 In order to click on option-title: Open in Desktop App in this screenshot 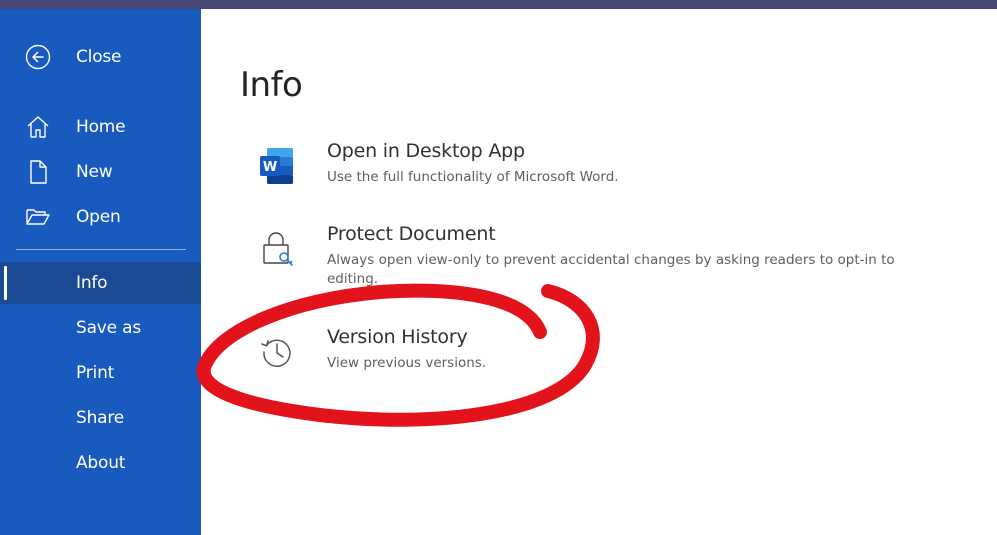, I will do `click(426, 151)`.